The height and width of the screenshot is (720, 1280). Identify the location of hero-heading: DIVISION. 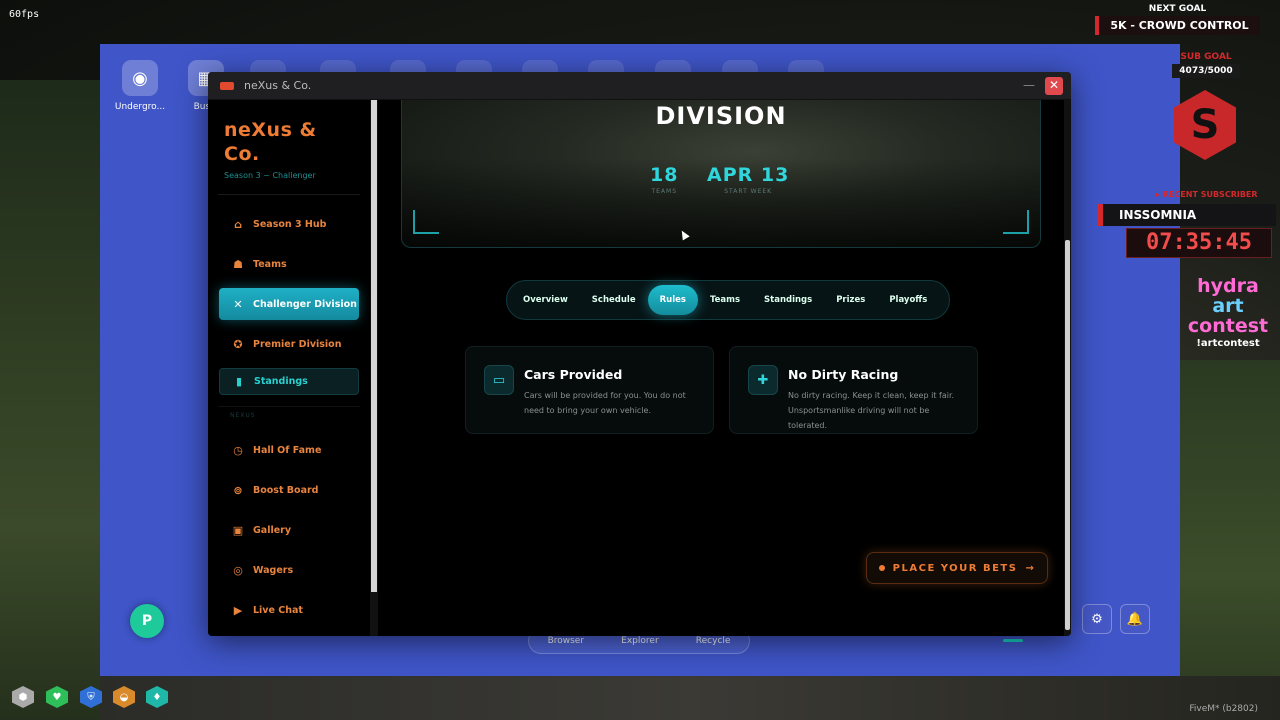
(721, 116).